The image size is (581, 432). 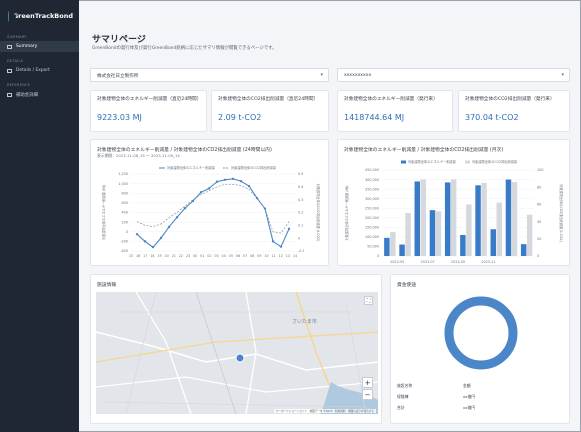 What do you see at coordinates (209, 75) in the screenshot?
I see `company-select: 株式会社日立製作所 ▾` at bounding box center [209, 75].